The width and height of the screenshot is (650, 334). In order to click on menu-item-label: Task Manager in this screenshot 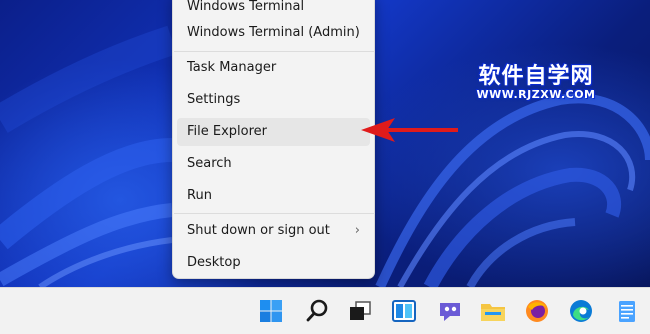, I will do `click(232, 67)`.